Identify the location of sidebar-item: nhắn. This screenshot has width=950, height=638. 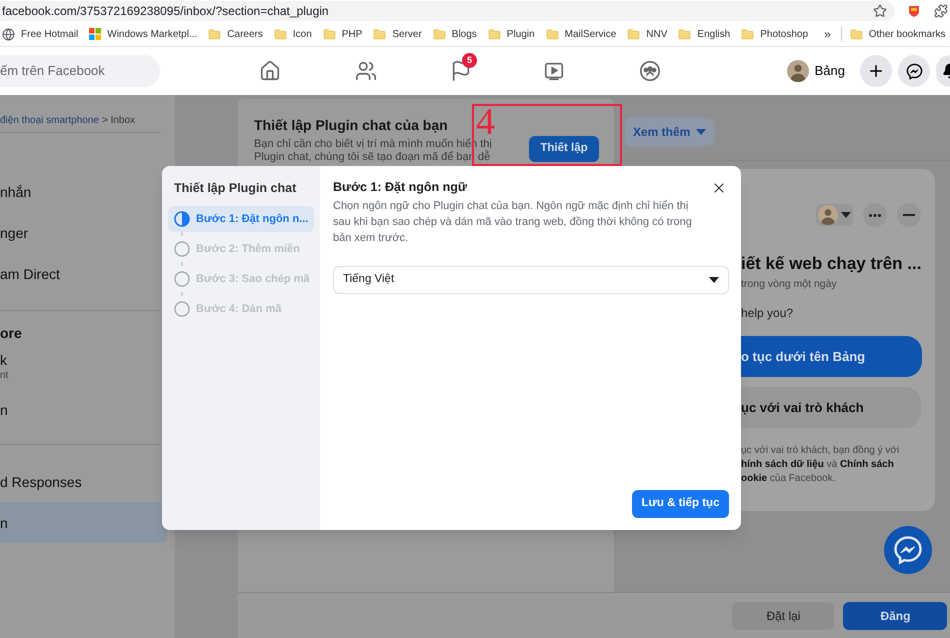
(80, 191).